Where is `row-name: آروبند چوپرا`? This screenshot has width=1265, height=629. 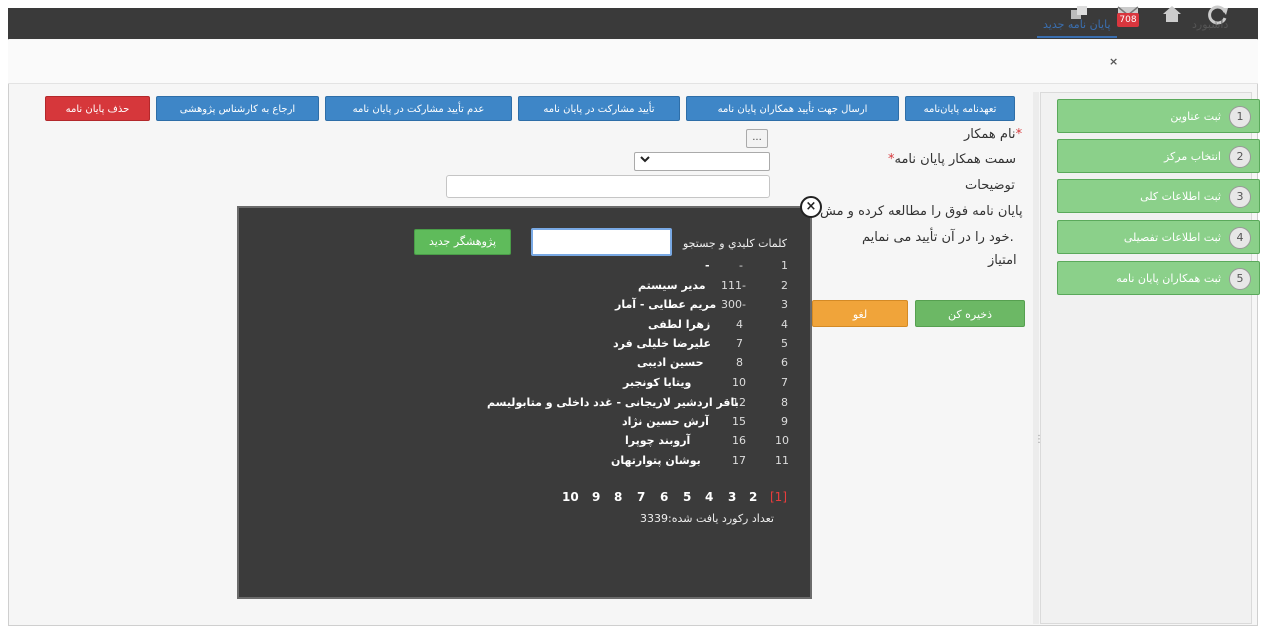
row-name: آروبند چوپرا is located at coordinates (657, 440).